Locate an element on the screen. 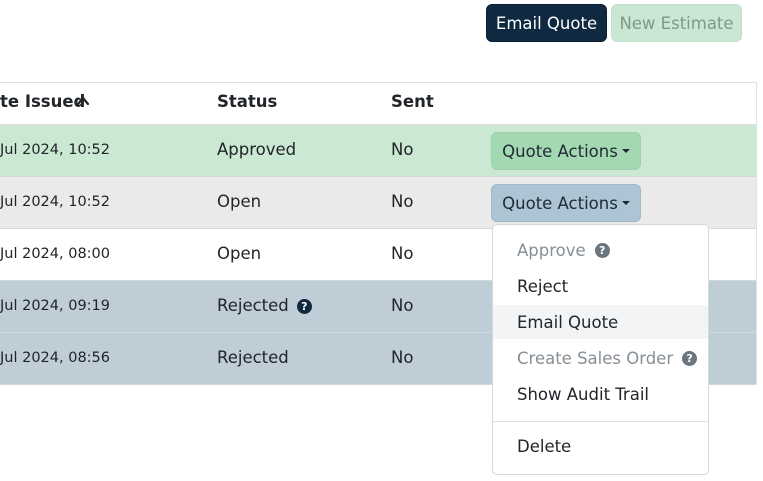 The height and width of the screenshot is (481, 763). status-cell: Approved is located at coordinates (257, 149).